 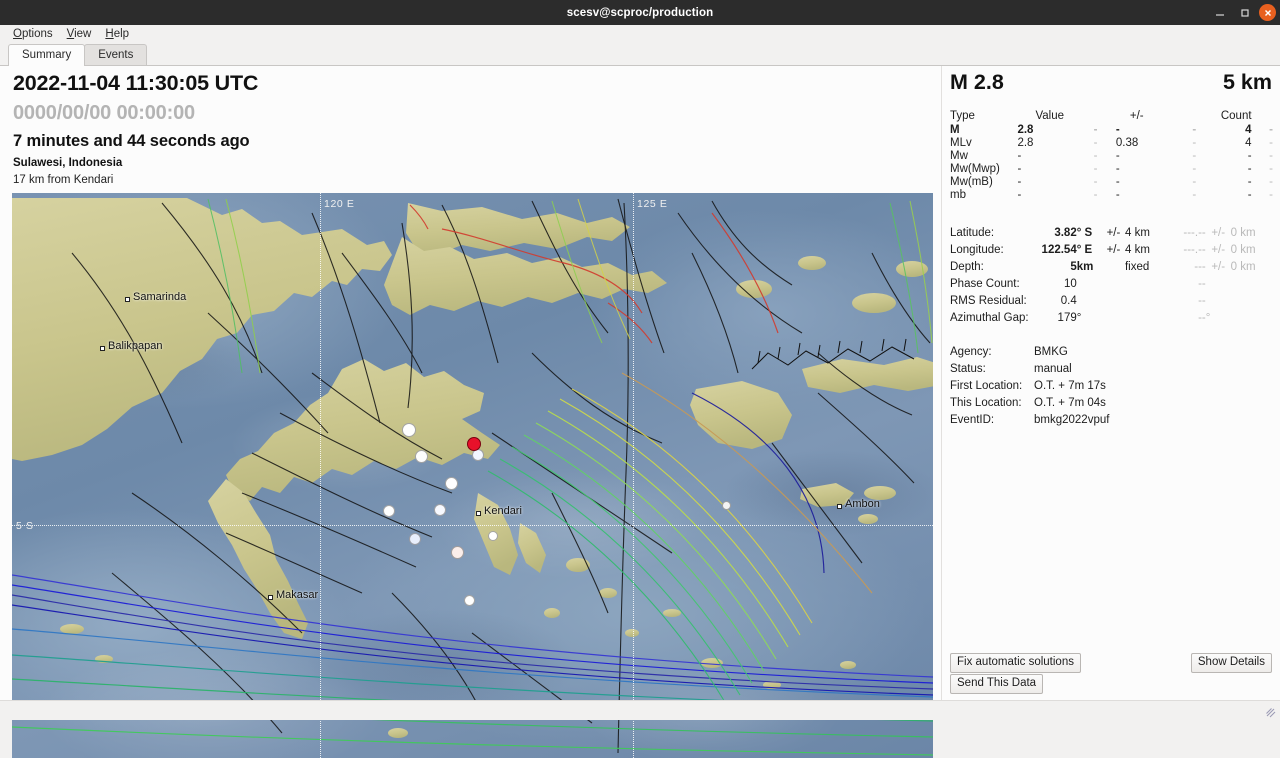 What do you see at coordinates (1089, 302) in the screenshot?
I see `rms-residual-unit` at bounding box center [1089, 302].